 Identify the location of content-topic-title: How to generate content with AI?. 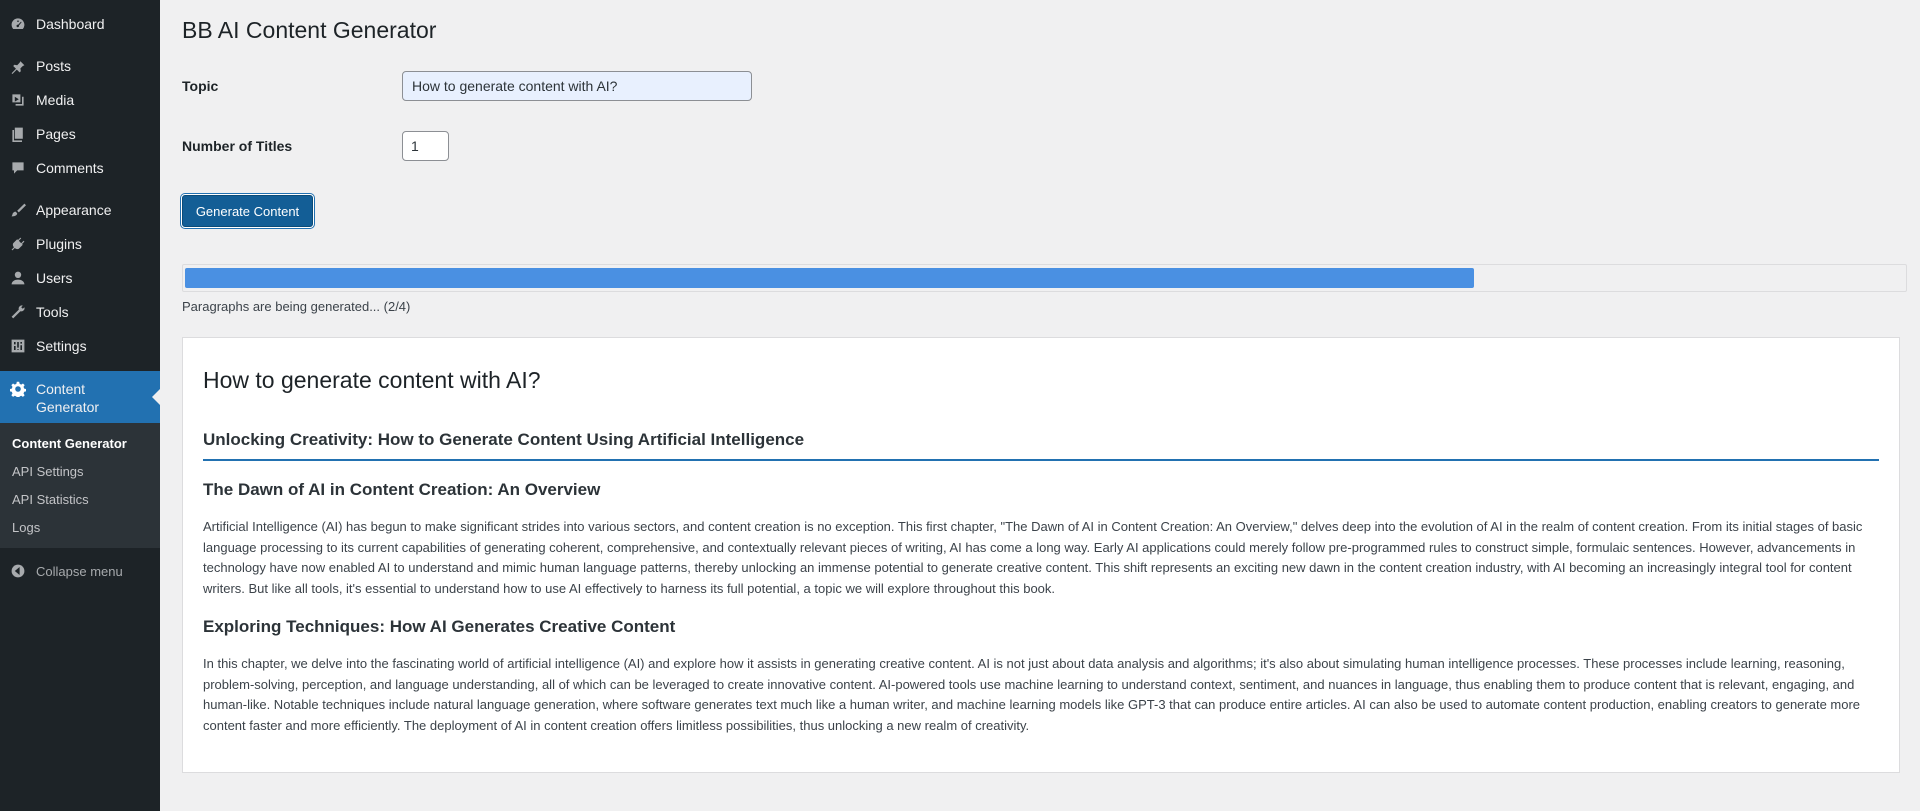
(372, 380).